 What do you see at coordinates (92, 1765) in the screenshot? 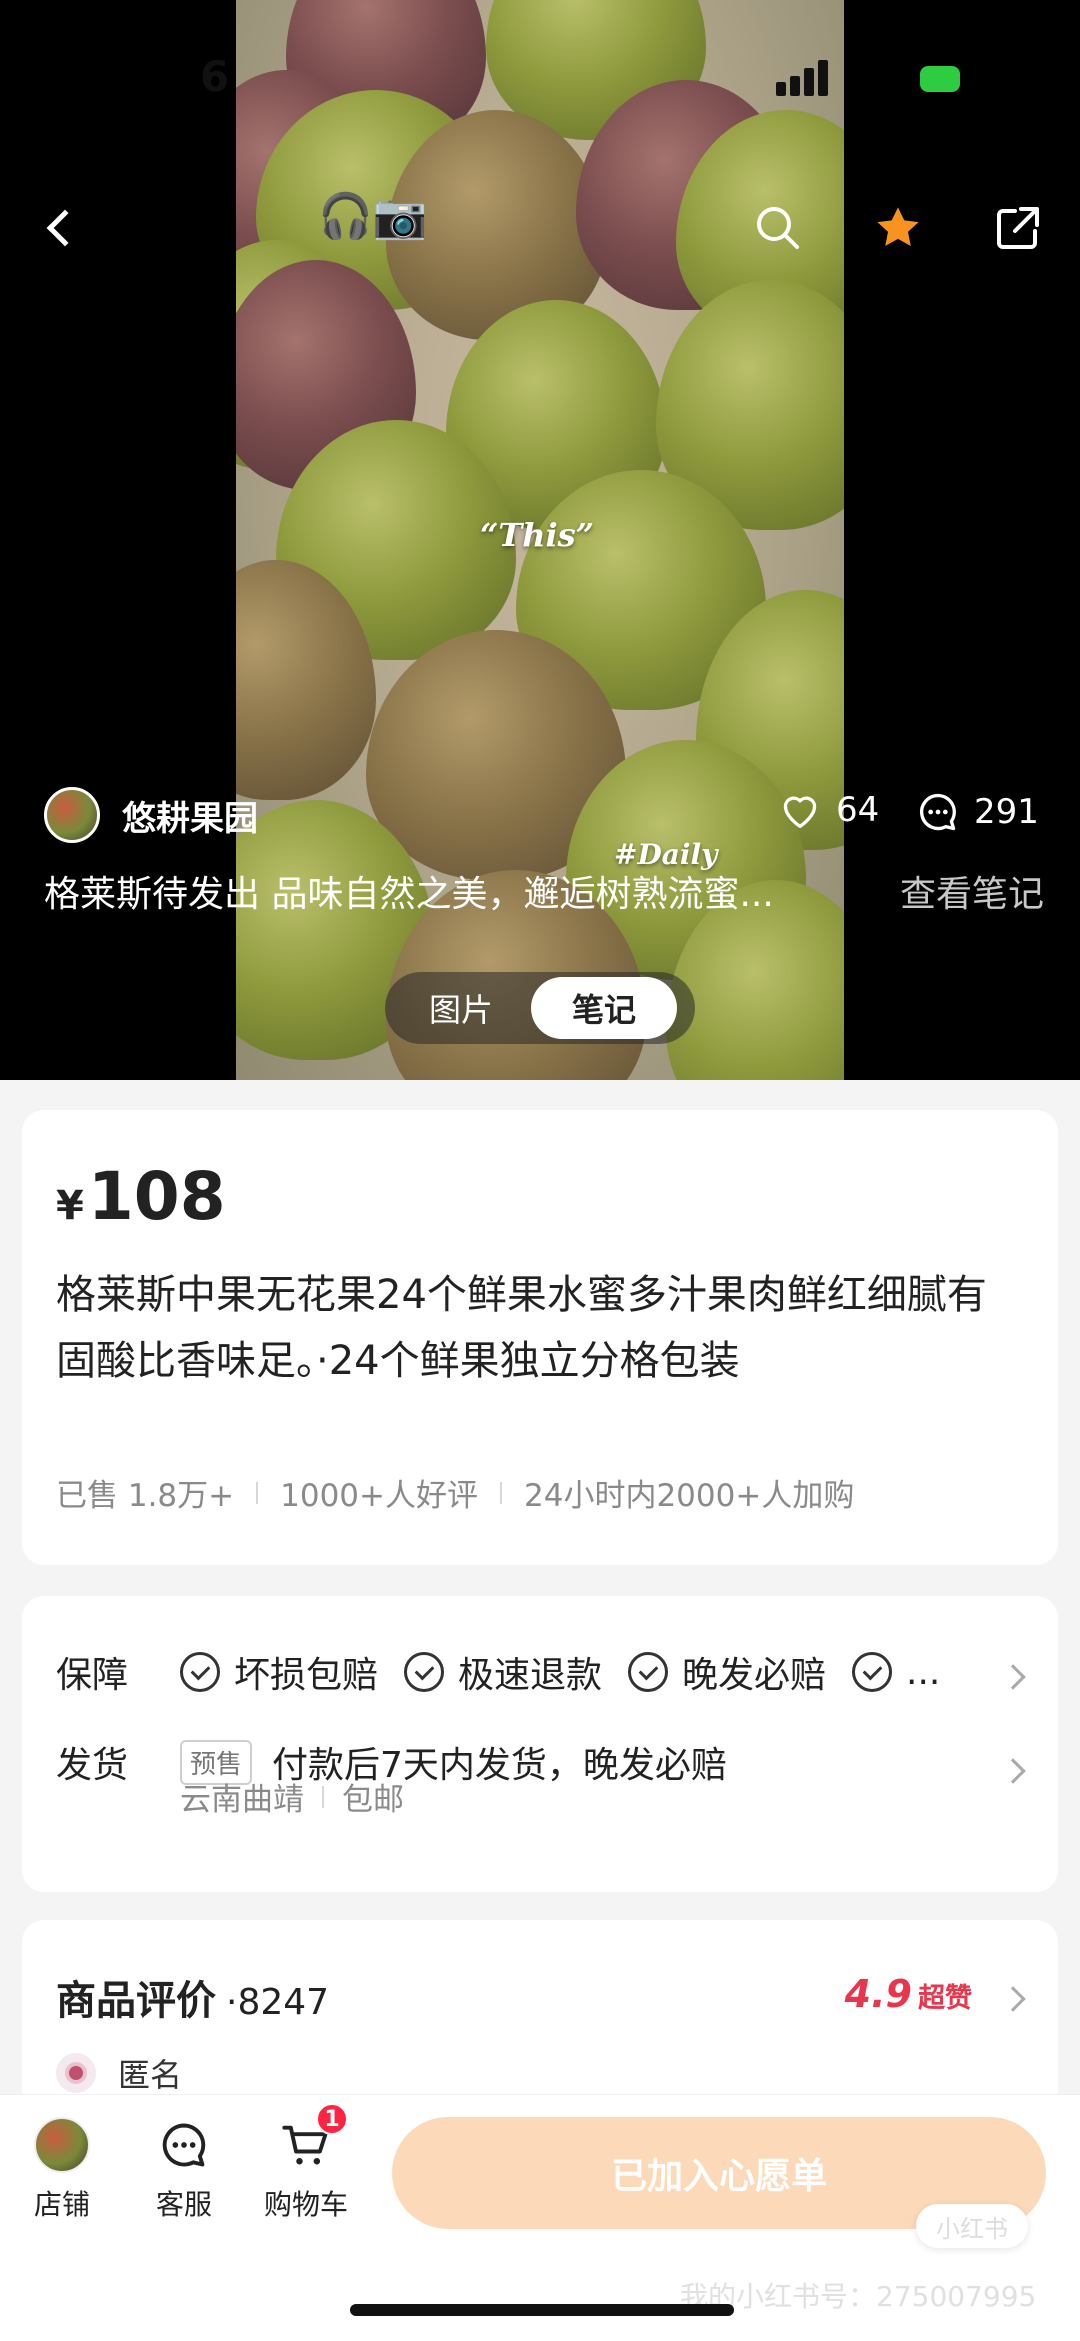
I see `shipping-label: 发货` at bounding box center [92, 1765].